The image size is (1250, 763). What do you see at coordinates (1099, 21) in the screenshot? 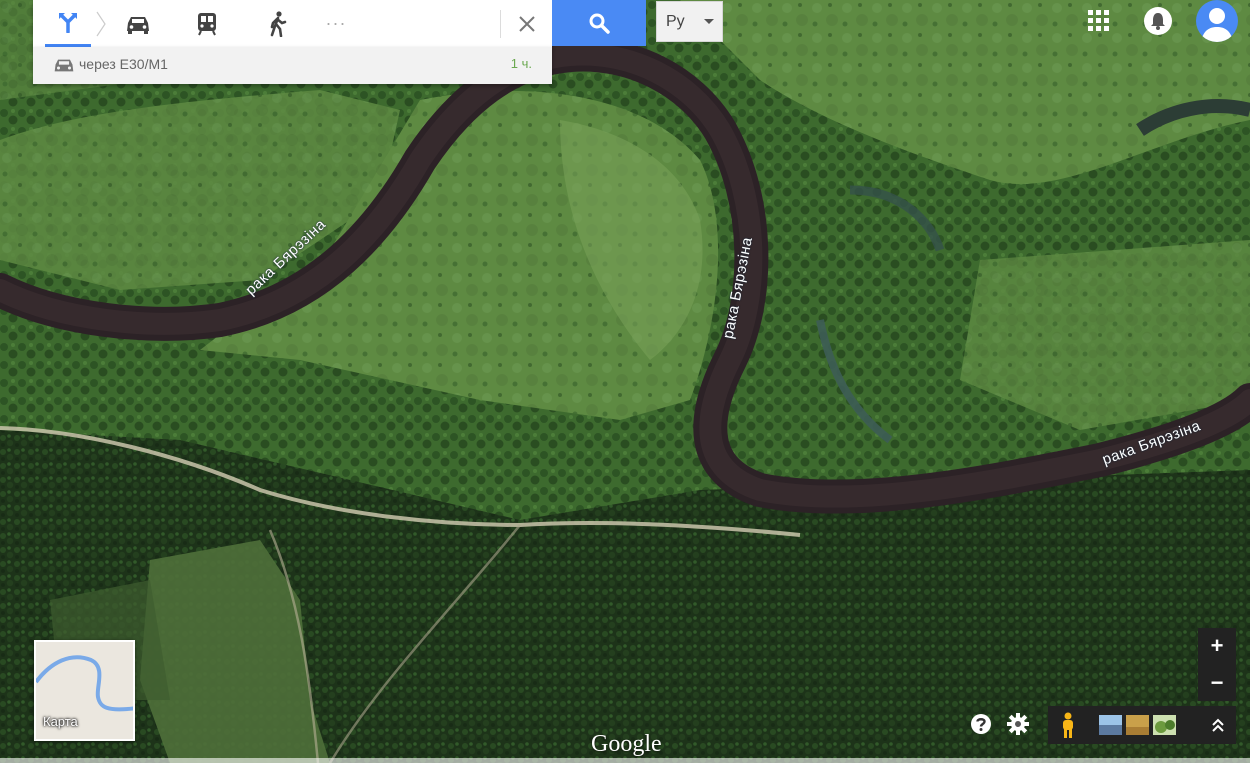
I see `apps-grid-icon` at bounding box center [1099, 21].